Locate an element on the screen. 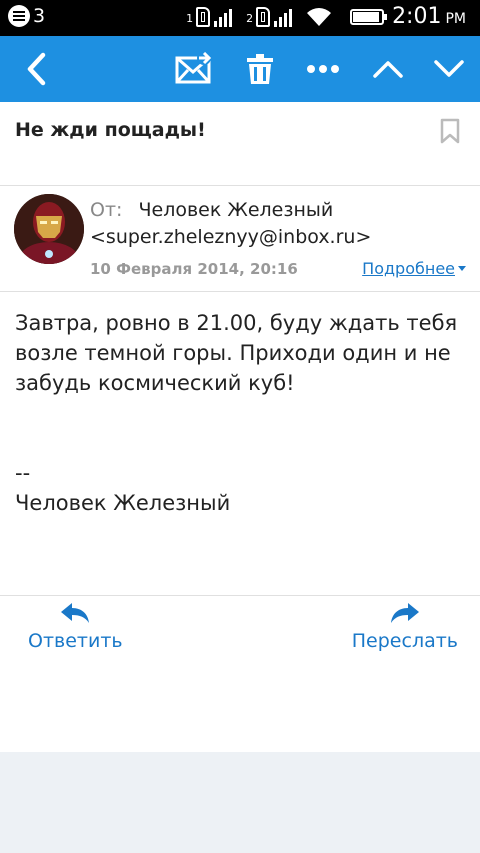 The height and width of the screenshot is (853, 480). message-date: 10 Февраля 2014, 20:16 is located at coordinates (194, 269).